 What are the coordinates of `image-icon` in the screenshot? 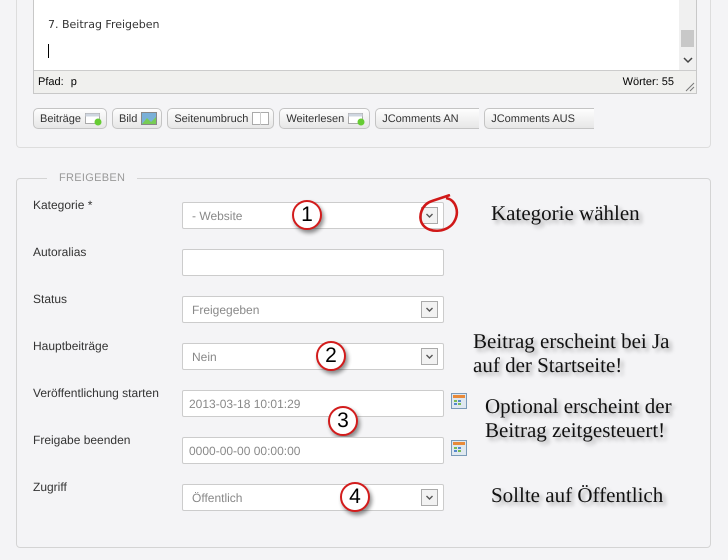 It's located at (149, 118).